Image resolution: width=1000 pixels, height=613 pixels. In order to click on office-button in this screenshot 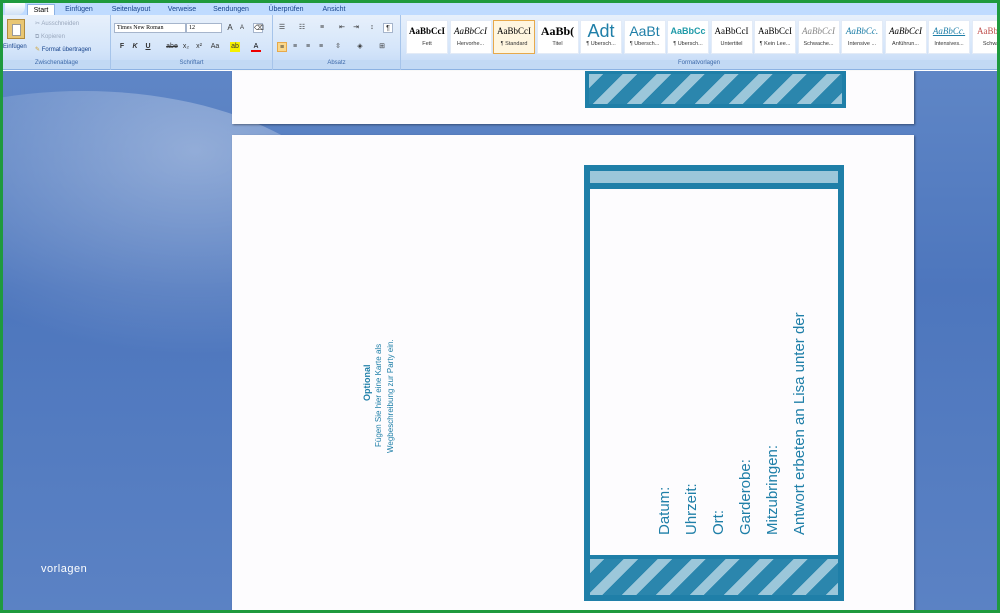, I will do `click(15, 9)`.